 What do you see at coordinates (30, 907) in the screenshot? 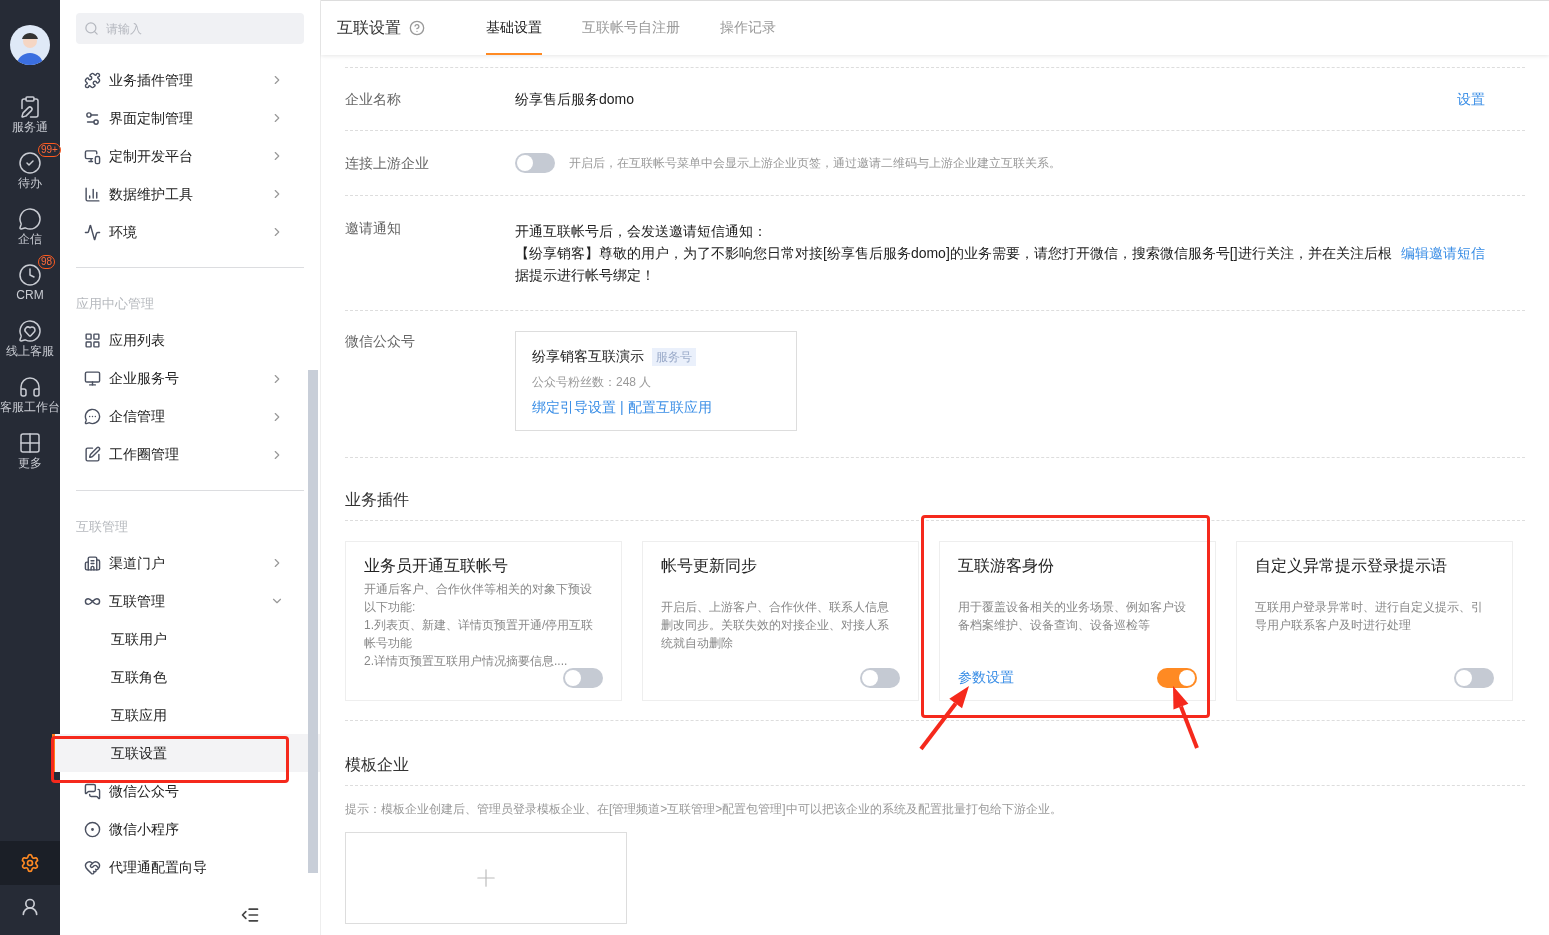
I see `user-icon` at bounding box center [30, 907].